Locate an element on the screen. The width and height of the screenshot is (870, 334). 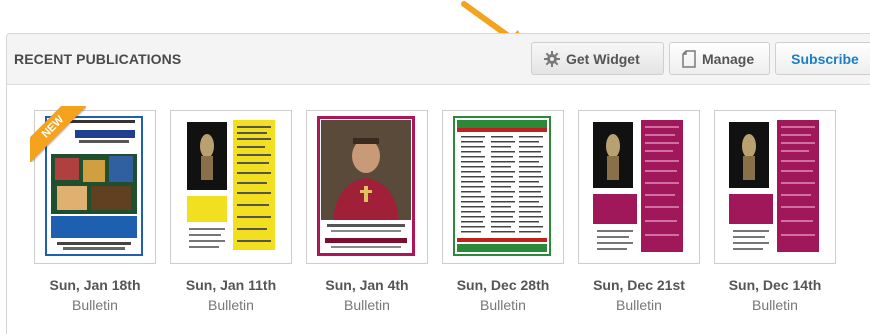
get-widget-button: Get Widget is located at coordinates (597, 58).